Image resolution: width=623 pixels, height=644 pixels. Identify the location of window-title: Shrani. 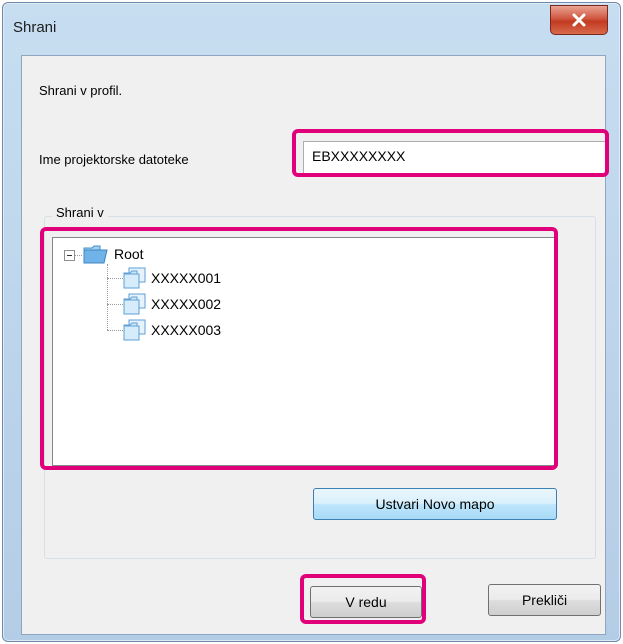
(35, 27).